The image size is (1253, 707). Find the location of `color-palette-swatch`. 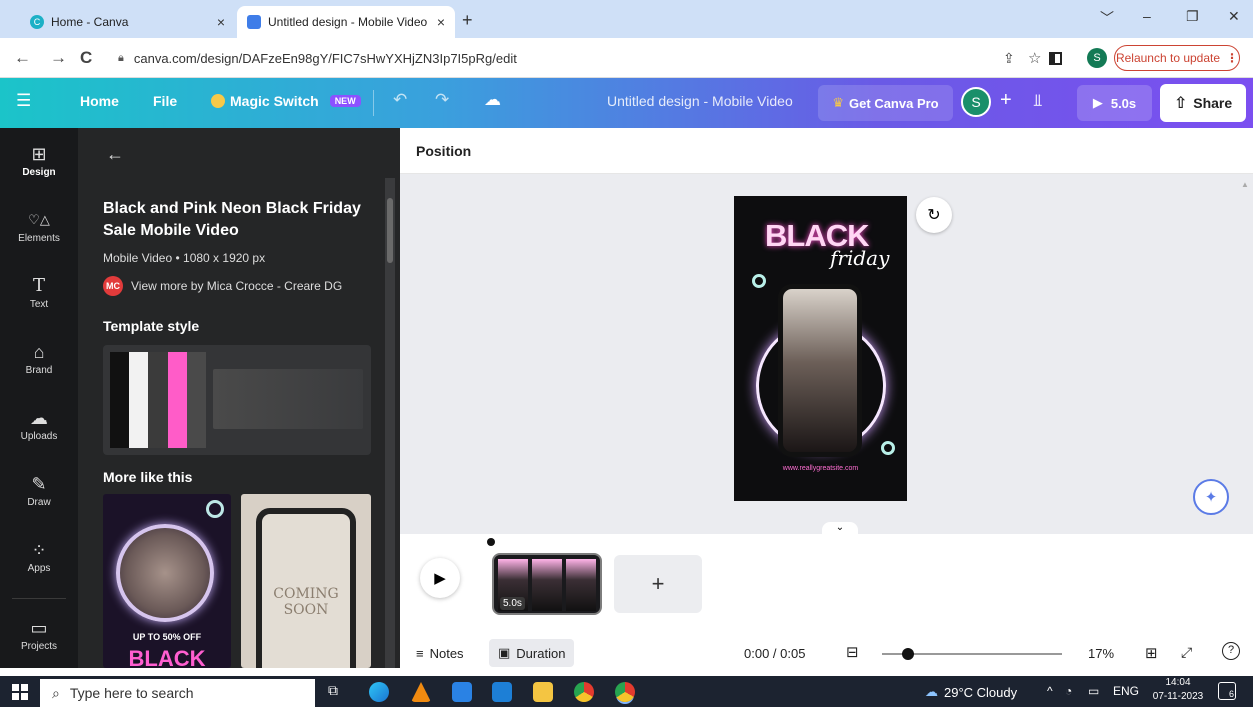

color-palette-swatch is located at coordinates (158, 400).